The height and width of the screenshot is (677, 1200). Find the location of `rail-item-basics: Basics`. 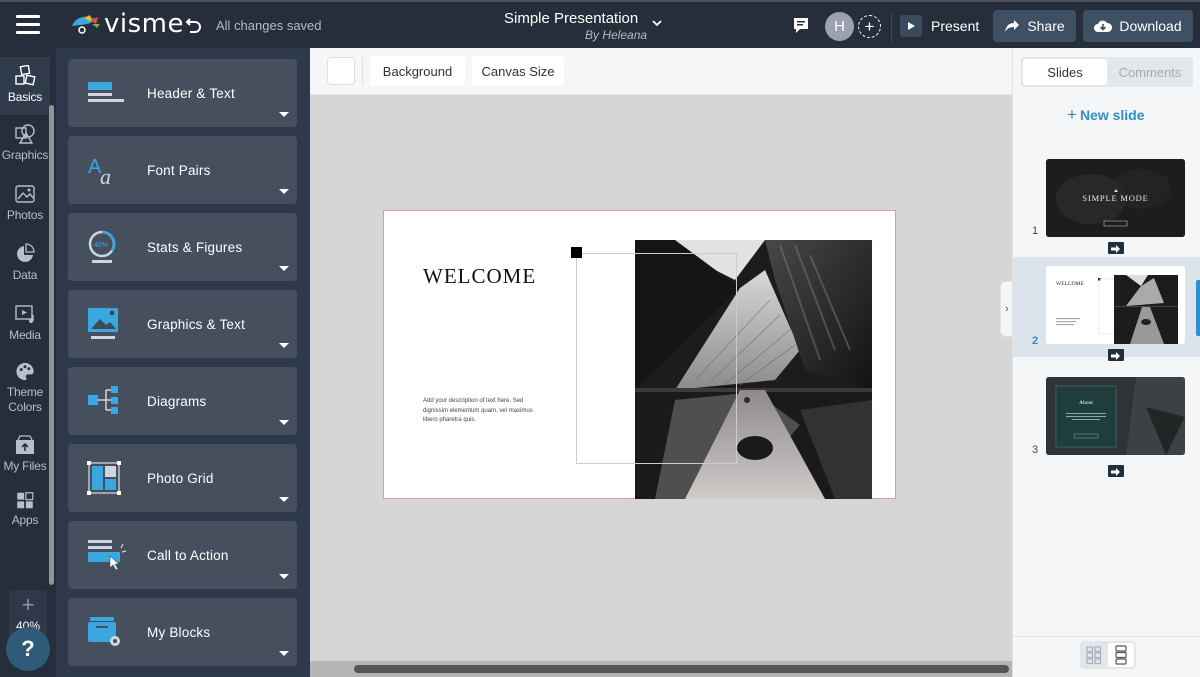

rail-item-basics: Basics is located at coordinates (25, 86).